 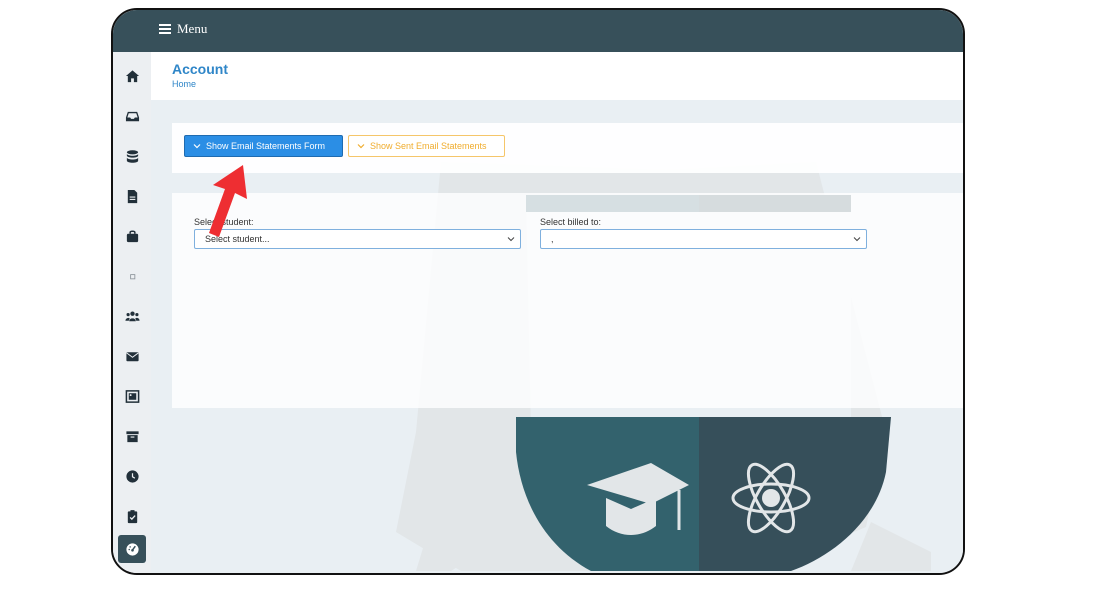 I want to click on document-icon, so click(x=132, y=196).